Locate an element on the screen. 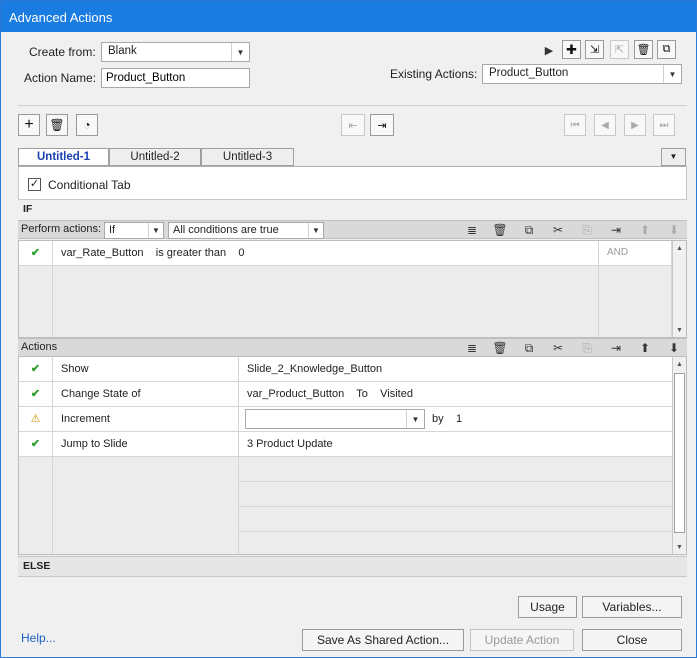 The width and height of the screenshot is (697, 658). condition-cell: var_Rate_Button is greater than 0 is located at coordinates (326, 253).